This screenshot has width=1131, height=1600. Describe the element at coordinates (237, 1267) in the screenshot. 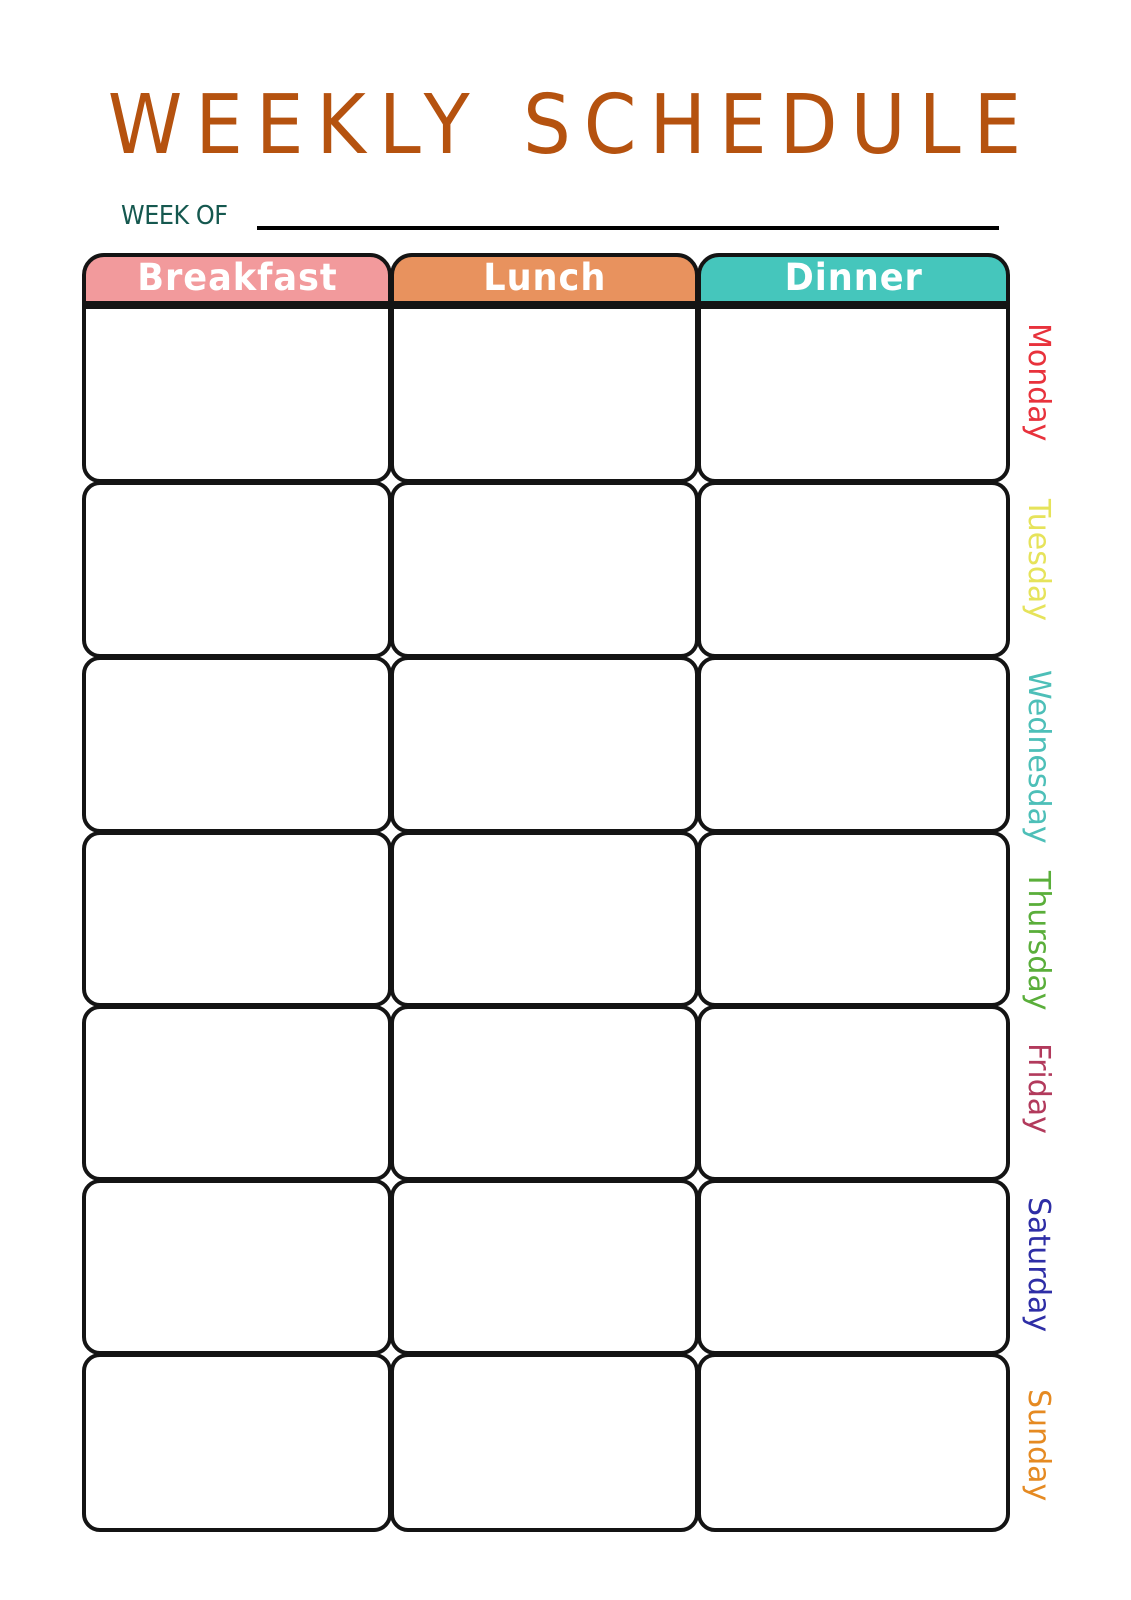

I see `meal-cell-saturday-breakfast` at that location.